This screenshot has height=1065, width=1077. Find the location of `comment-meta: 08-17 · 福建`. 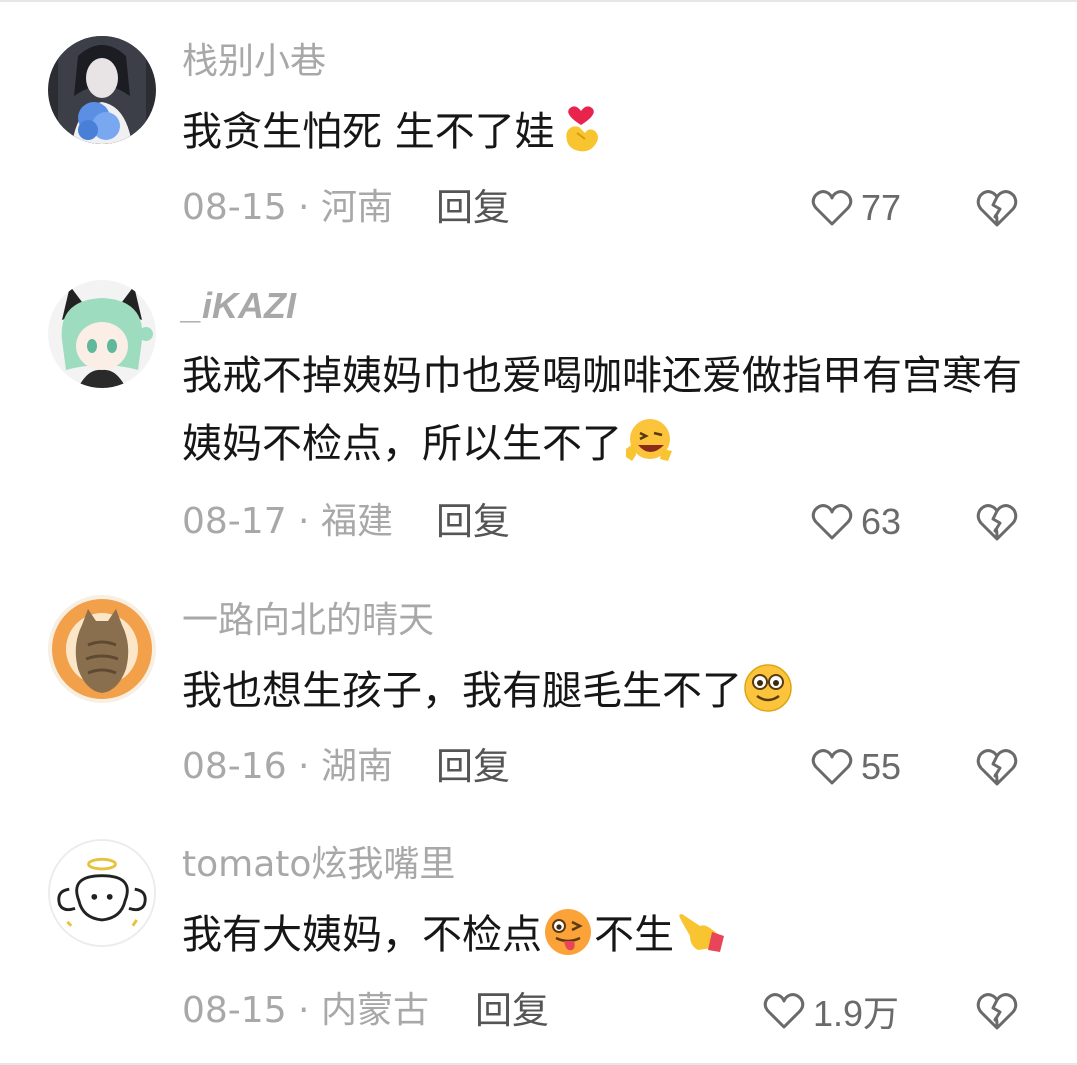

comment-meta: 08-17 · 福建 is located at coordinates (287, 522).